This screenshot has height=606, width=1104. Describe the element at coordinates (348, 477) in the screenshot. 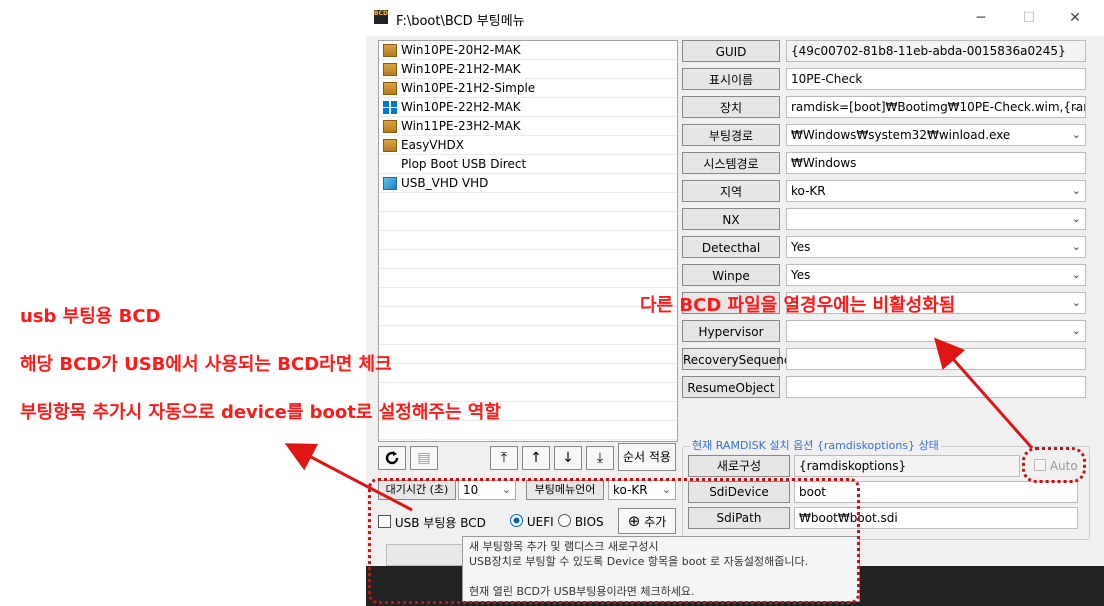

I see `arrow-to-usb-text` at that location.